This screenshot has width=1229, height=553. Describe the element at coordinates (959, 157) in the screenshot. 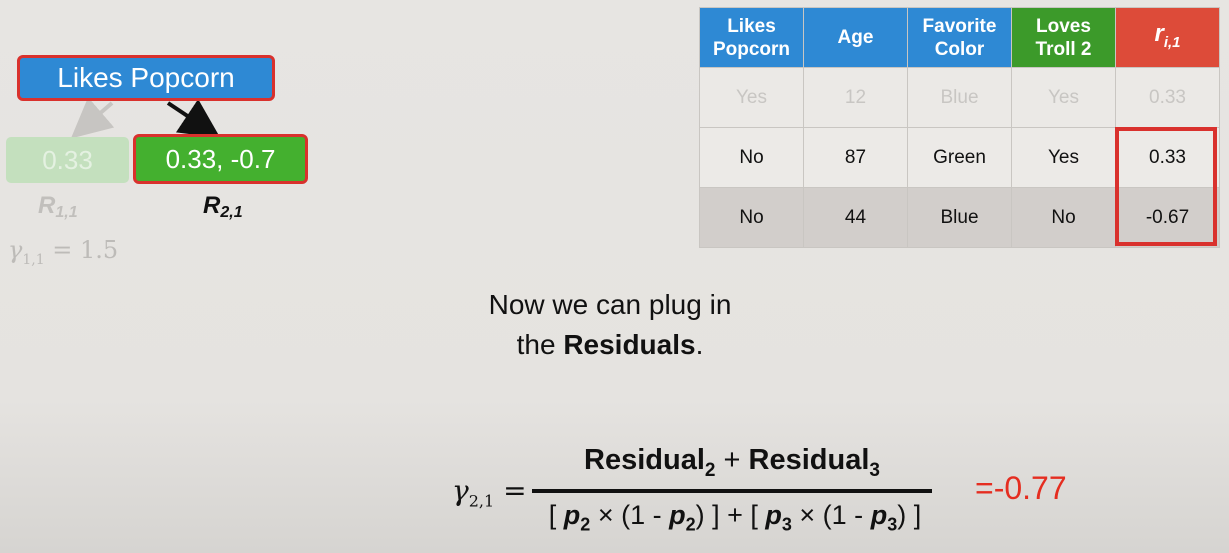

I see `table-cell: Green` at that location.